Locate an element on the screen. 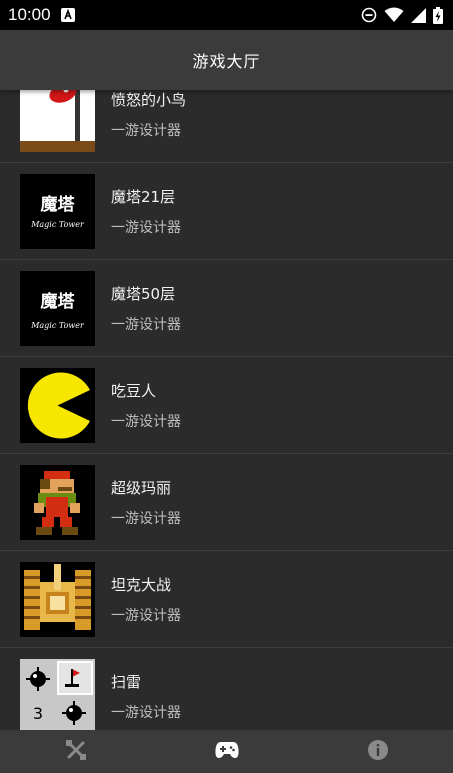 The height and width of the screenshot is (773, 453). info-icon is located at coordinates (378, 752).